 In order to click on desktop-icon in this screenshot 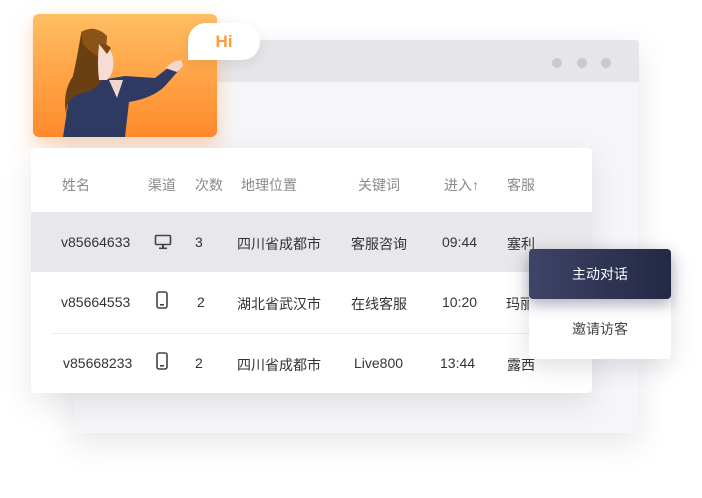, I will do `click(163, 242)`.